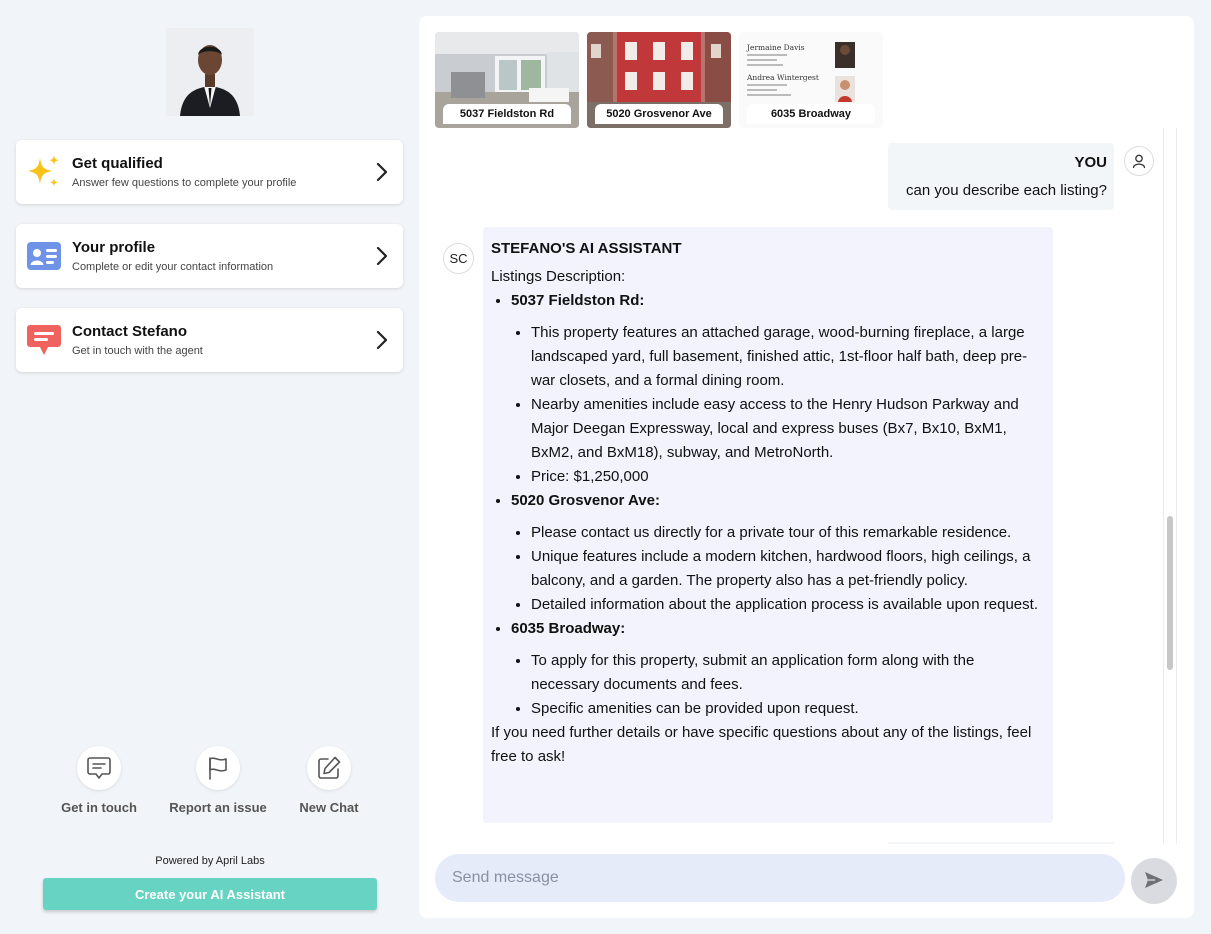 The width and height of the screenshot is (1211, 934). What do you see at coordinates (210, 72) in the screenshot?
I see `agent-photo` at bounding box center [210, 72].